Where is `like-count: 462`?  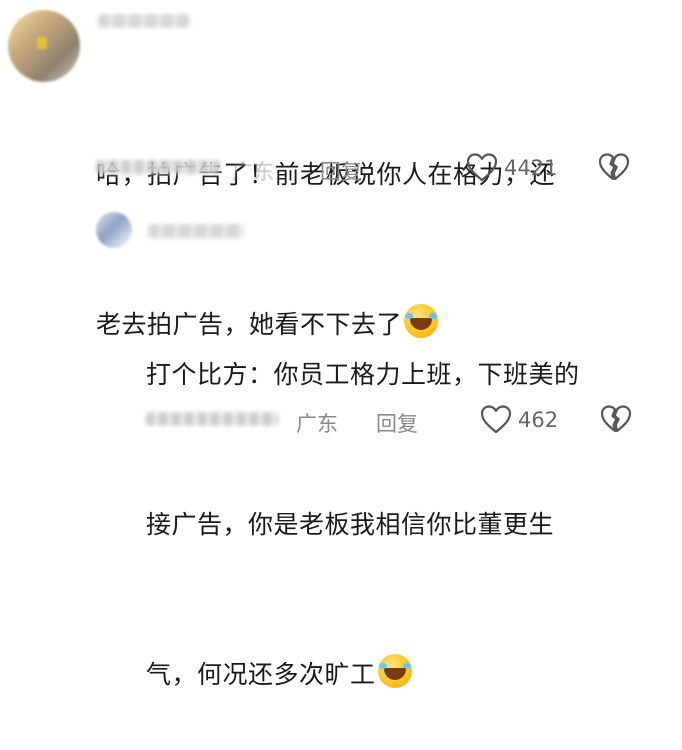 like-count: 462 is located at coordinates (538, 420).